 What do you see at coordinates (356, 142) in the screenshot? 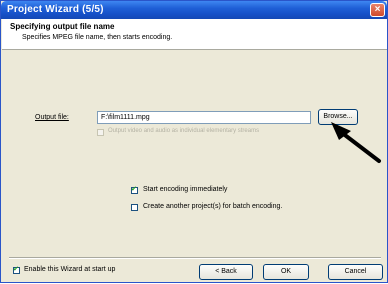
I see `pointer-arrow-icon` at bounding box center [356, 142].